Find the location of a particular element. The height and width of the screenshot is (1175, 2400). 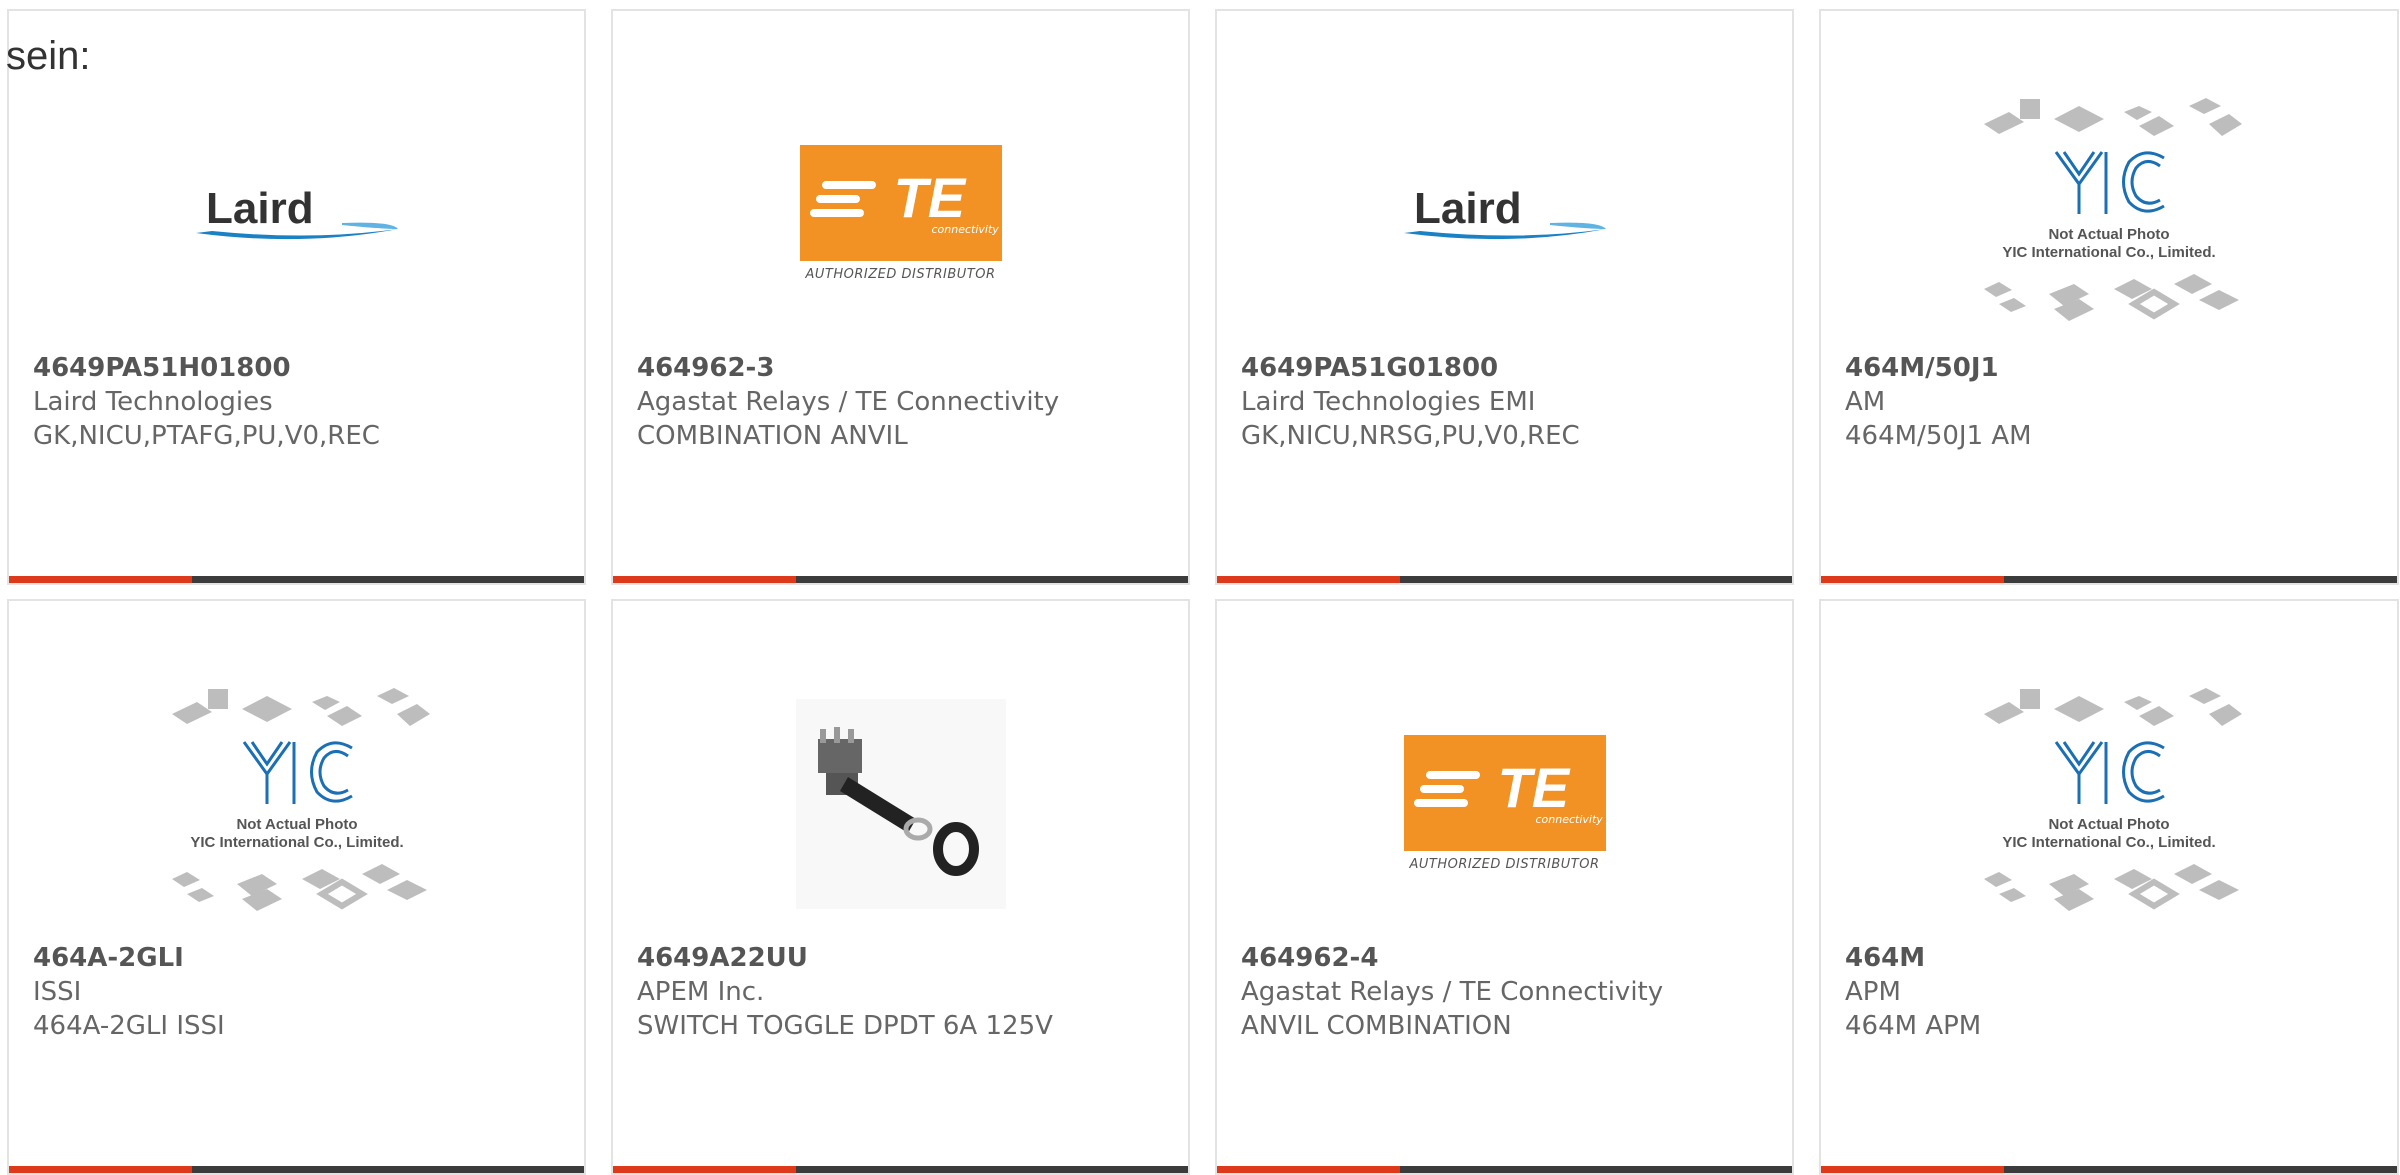

manufacturer: APEM Inc. is located at coordinates (701, 992).